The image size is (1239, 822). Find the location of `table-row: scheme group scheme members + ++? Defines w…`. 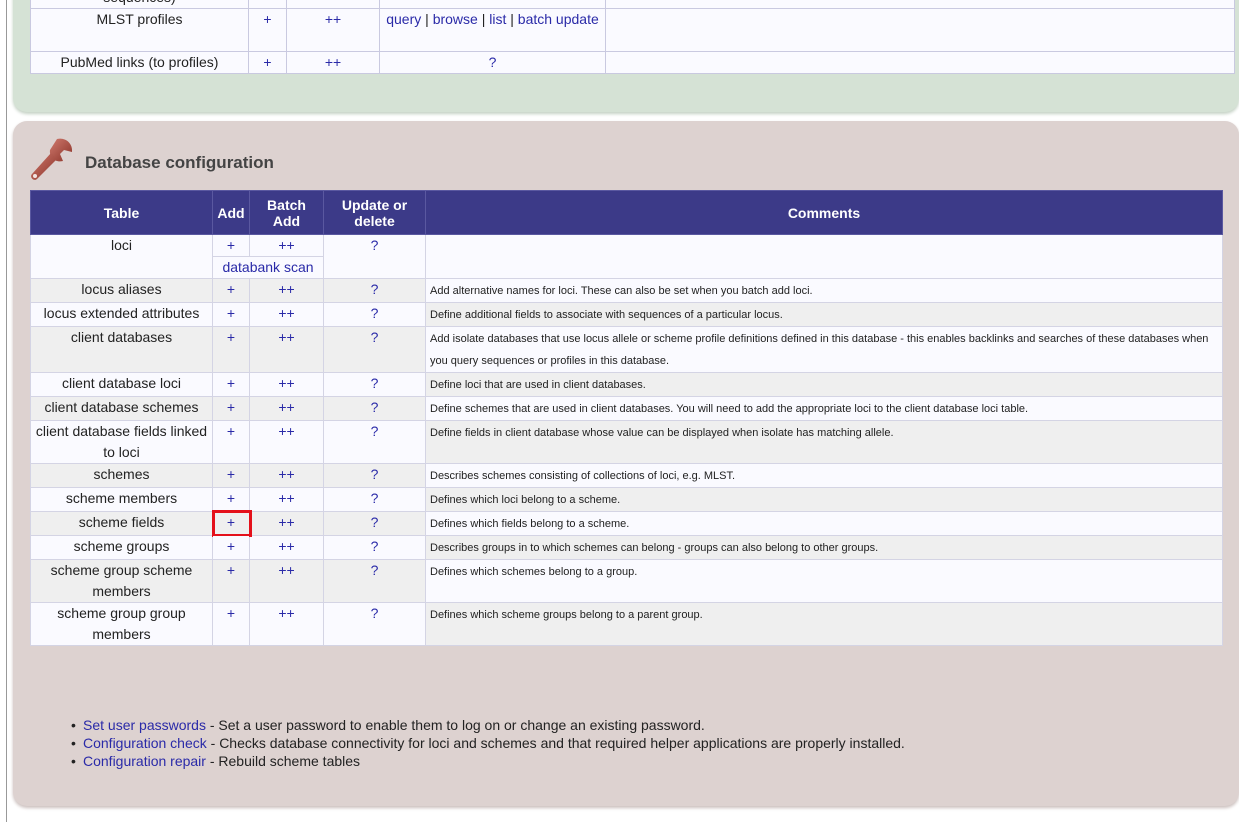

table-row: scheme group scheme members + ++? Defines w… is located at coordinates (626, 581).